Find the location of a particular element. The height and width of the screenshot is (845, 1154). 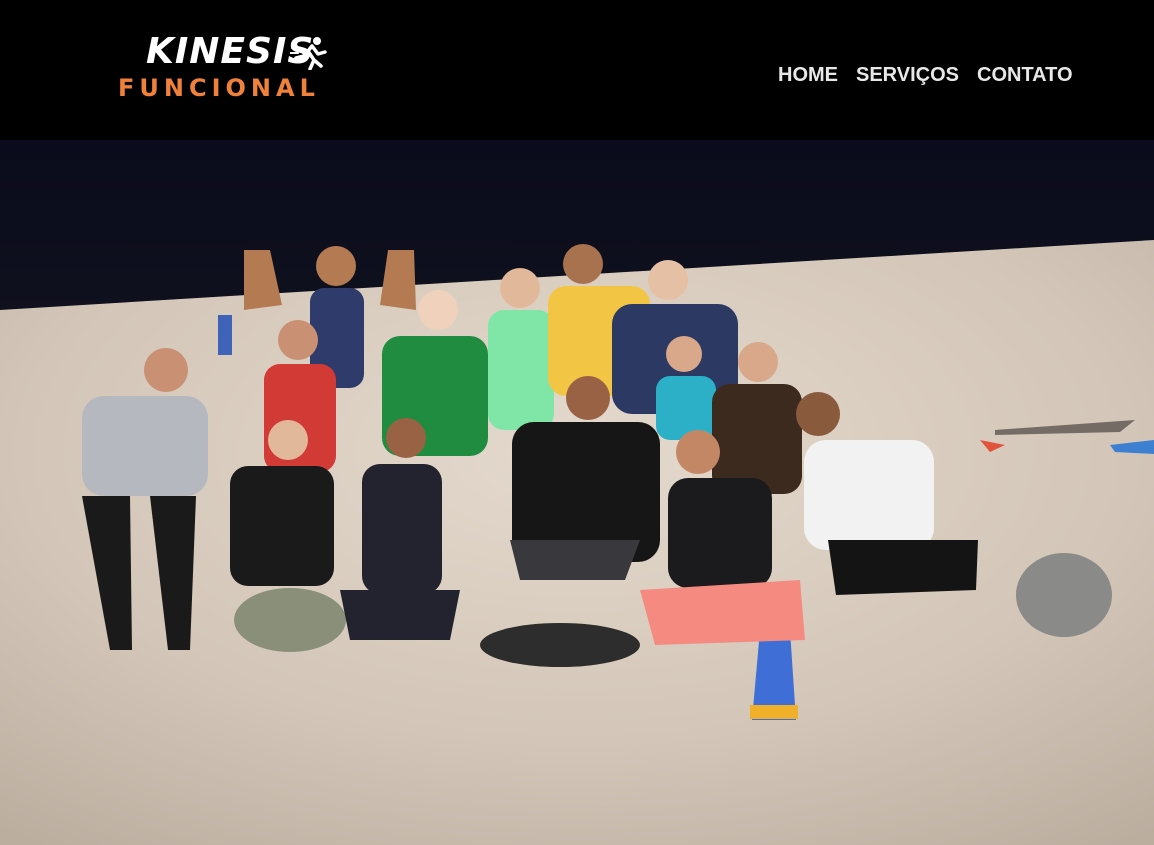

nav-home: HOME is located at coordinates (808, 75).